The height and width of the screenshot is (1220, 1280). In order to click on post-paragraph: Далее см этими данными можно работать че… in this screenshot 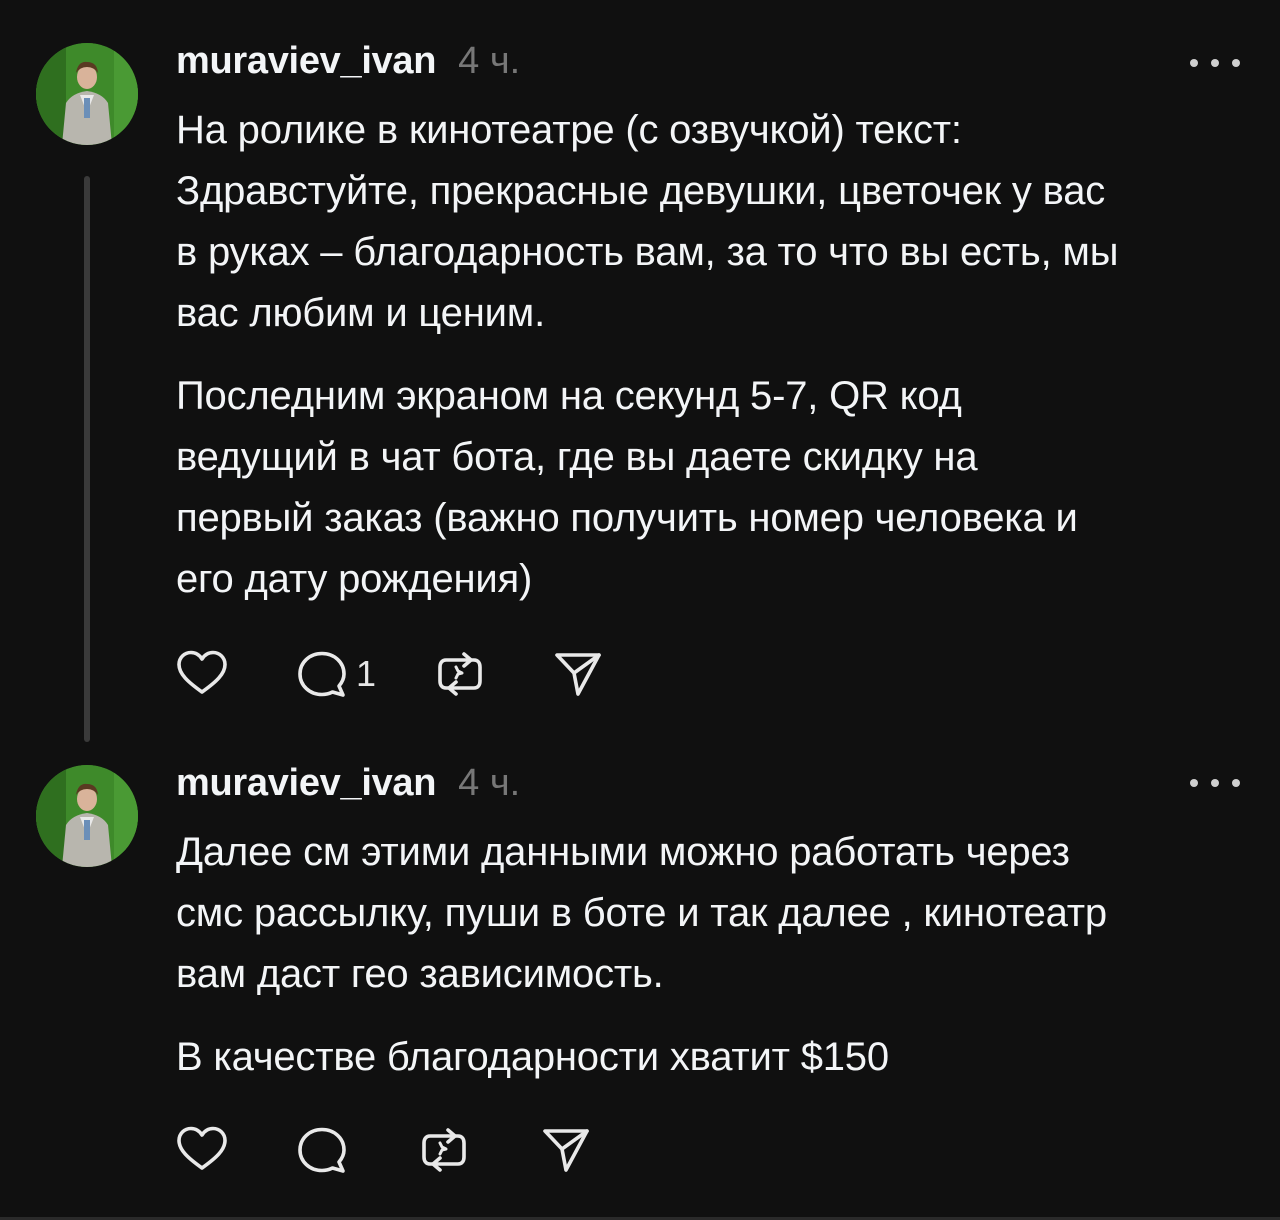, I will do `click(641, 913)`.